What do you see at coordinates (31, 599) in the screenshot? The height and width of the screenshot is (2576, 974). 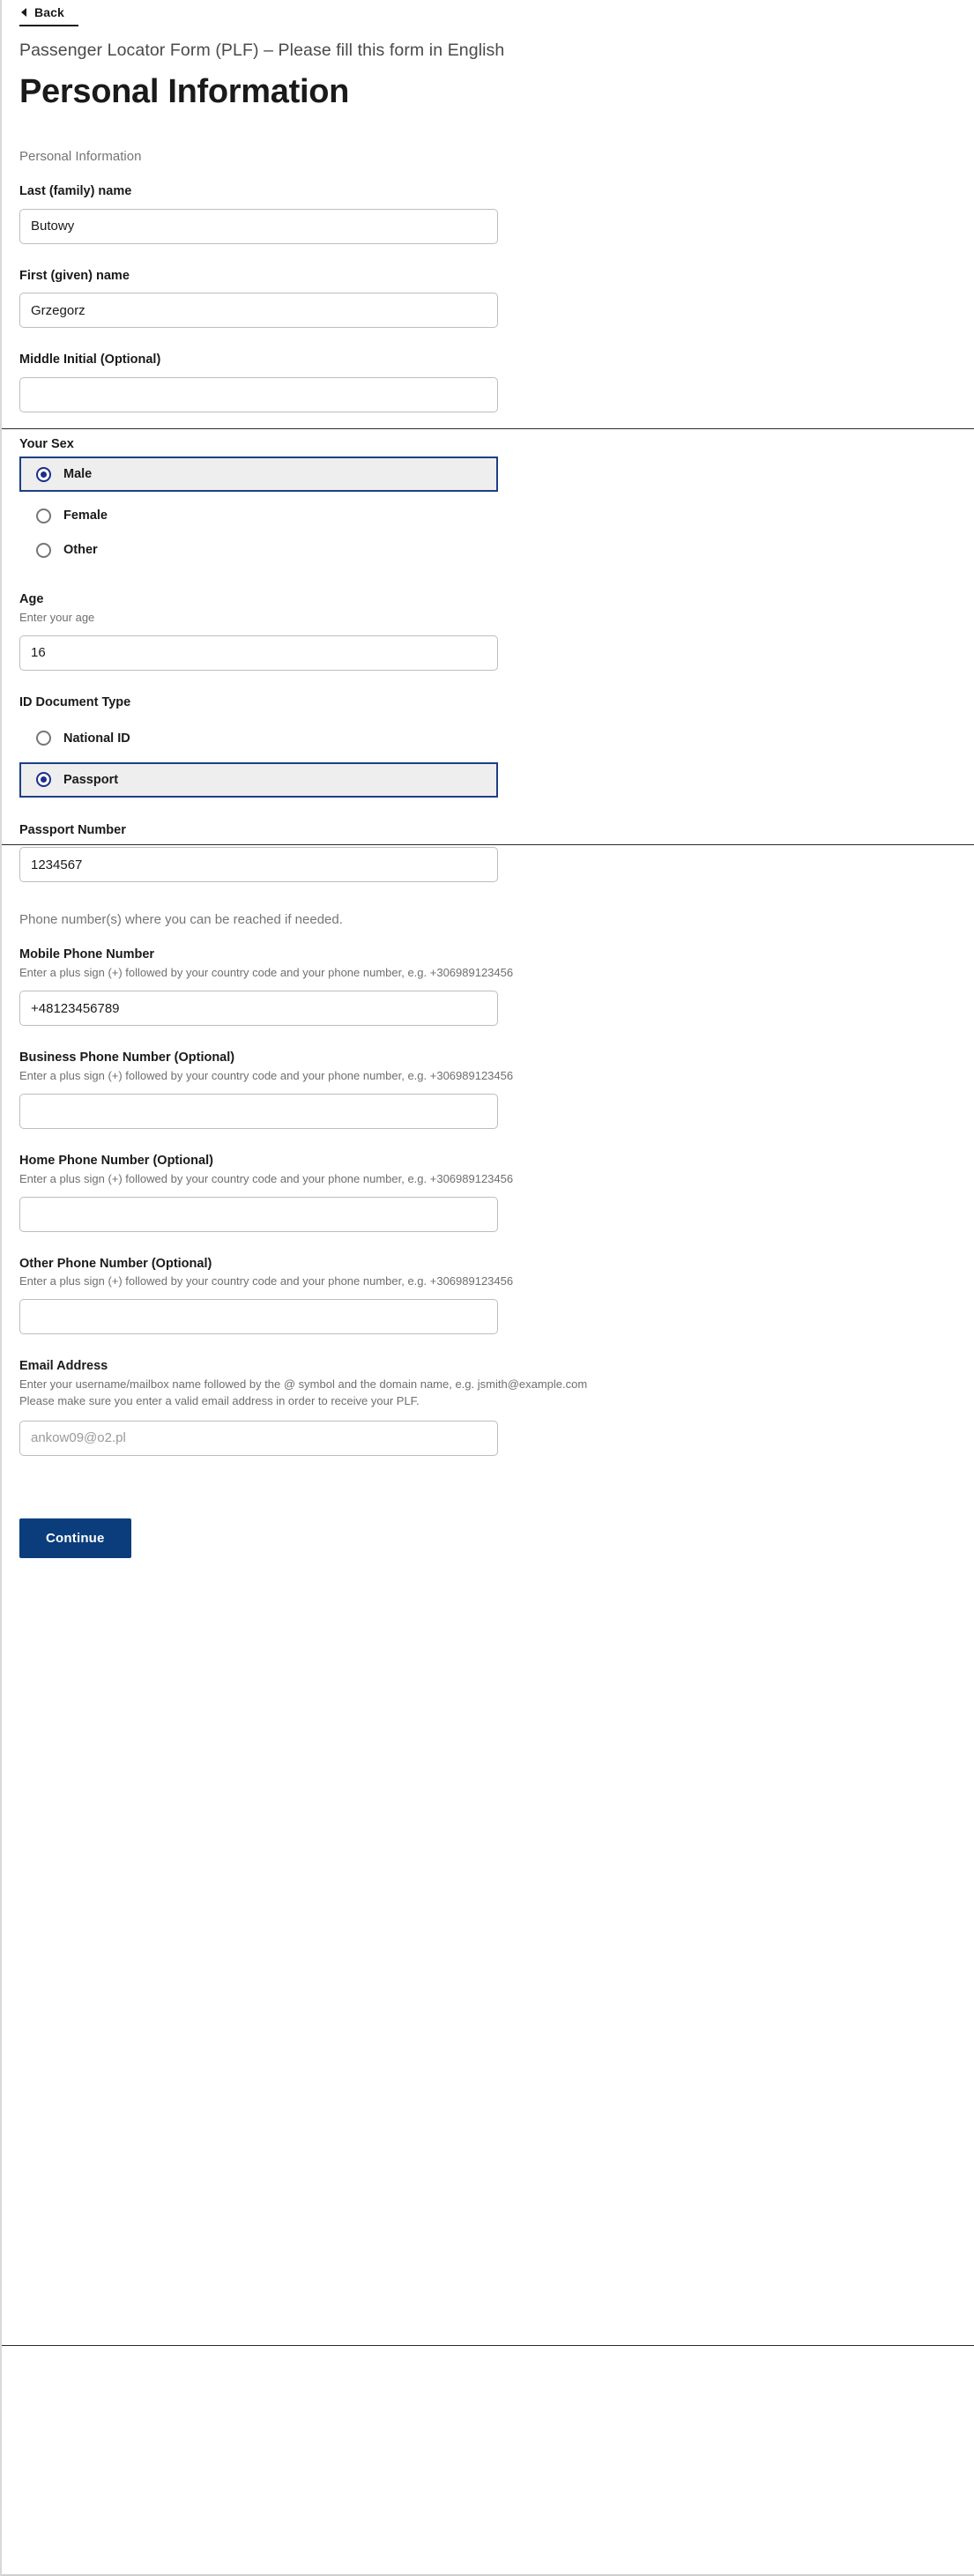 I see `age-label: Age` at bounding box center [31, 599].